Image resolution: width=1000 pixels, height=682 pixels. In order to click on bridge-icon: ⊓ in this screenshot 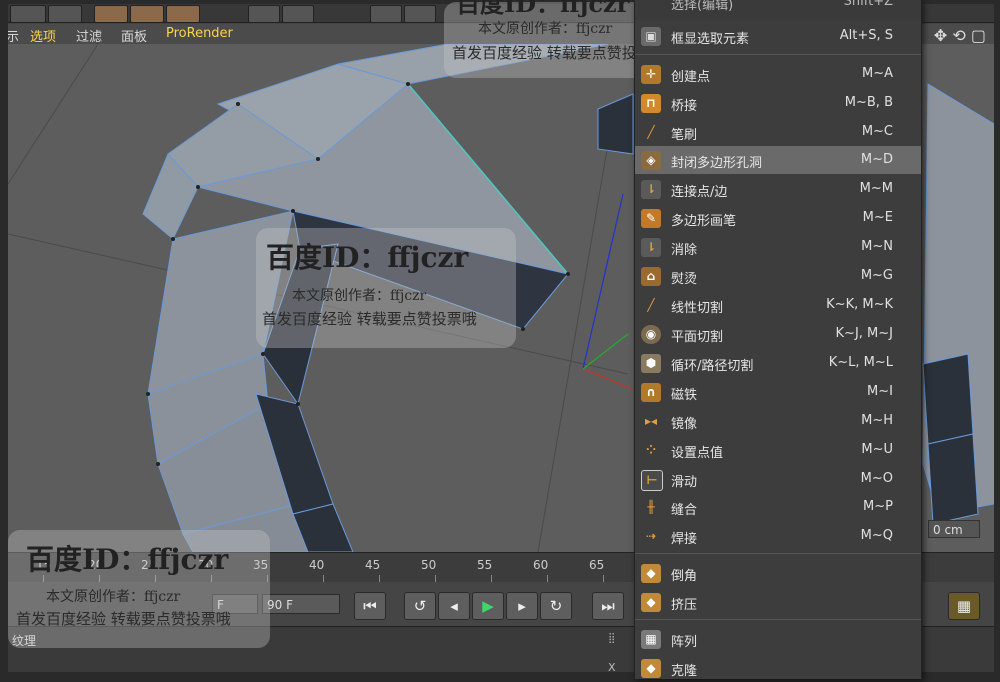, I will do `click(651, 103)`.